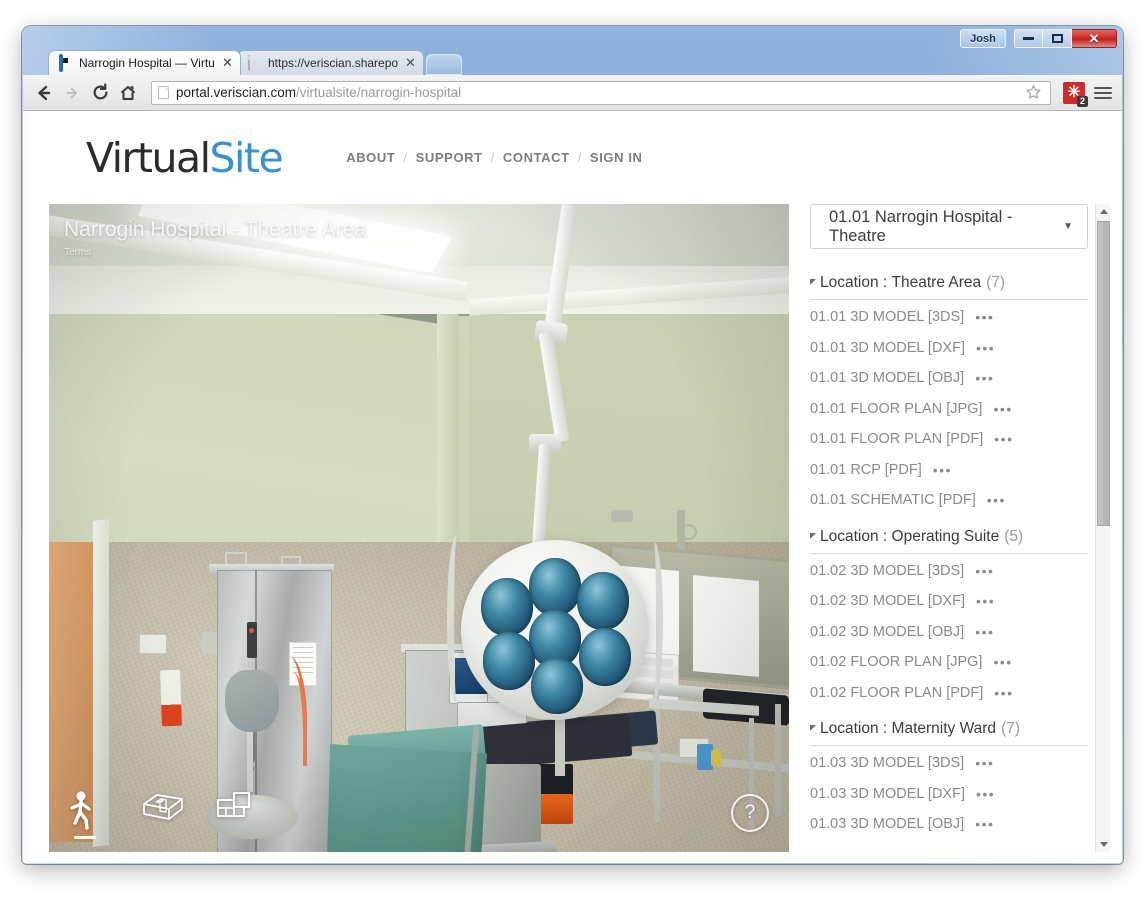  Describe the element at coordinates (77, 252) in the screenshot. I see `viewer-terms-link: Terms` at that location.